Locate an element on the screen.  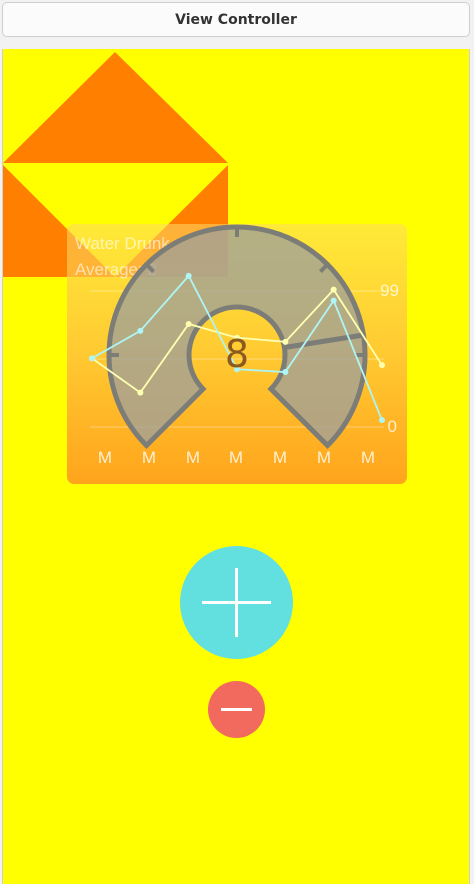
remove-button is located at coordinates (236, 709).